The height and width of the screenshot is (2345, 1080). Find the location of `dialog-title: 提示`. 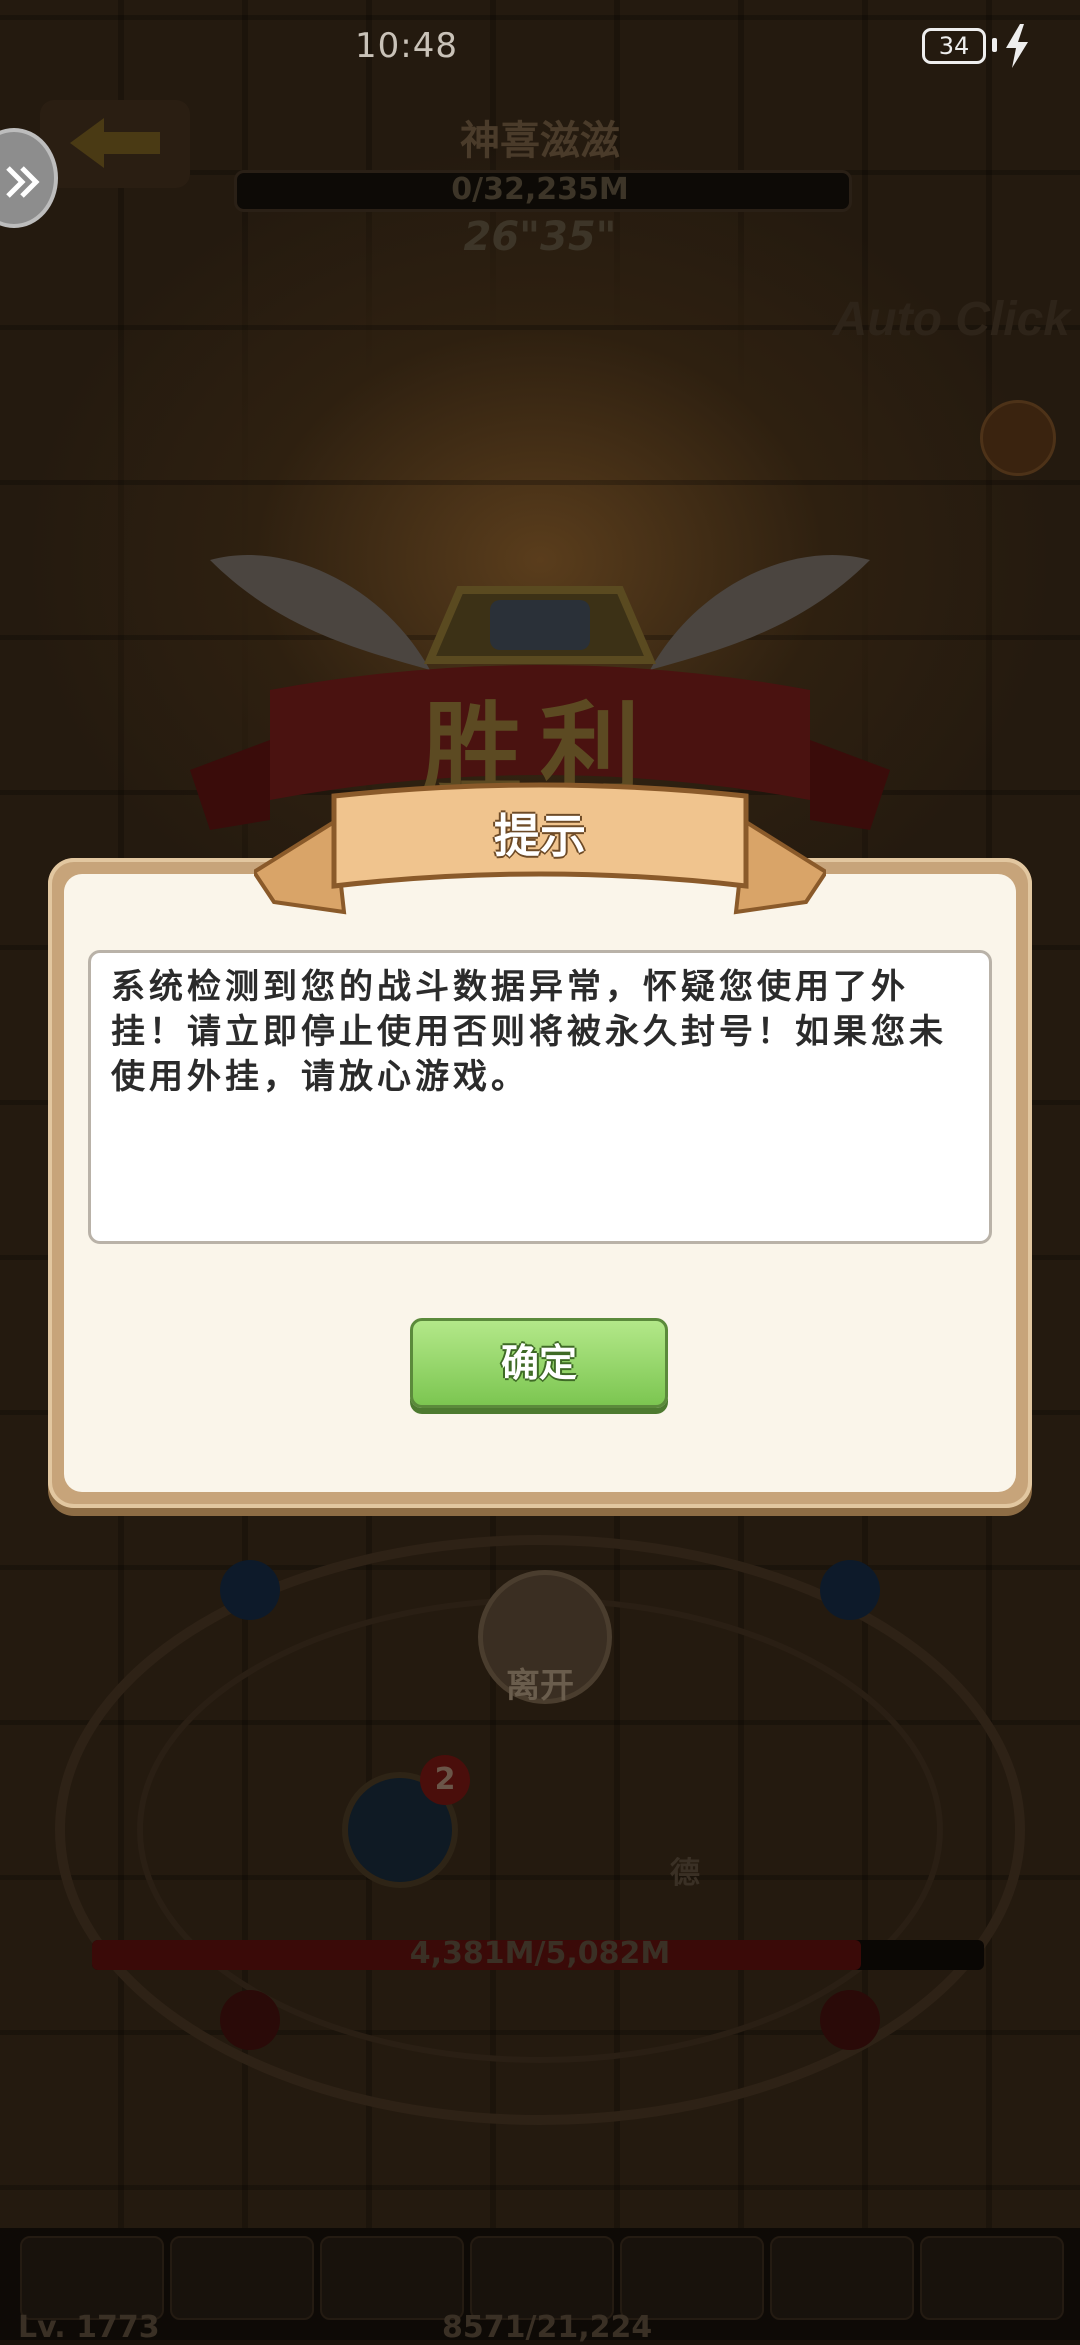

dialog-title: 提示 is located at coordinates (540, 836).